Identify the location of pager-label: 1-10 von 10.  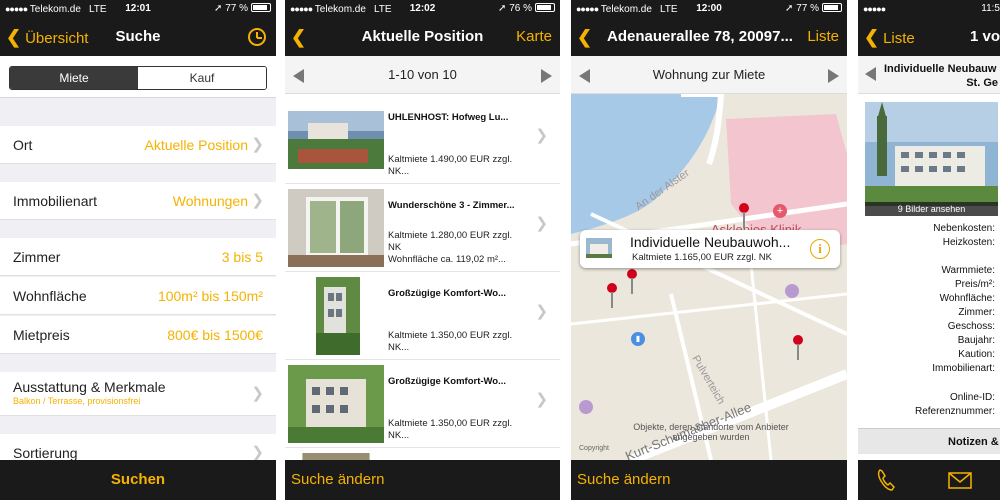
(422, 74).